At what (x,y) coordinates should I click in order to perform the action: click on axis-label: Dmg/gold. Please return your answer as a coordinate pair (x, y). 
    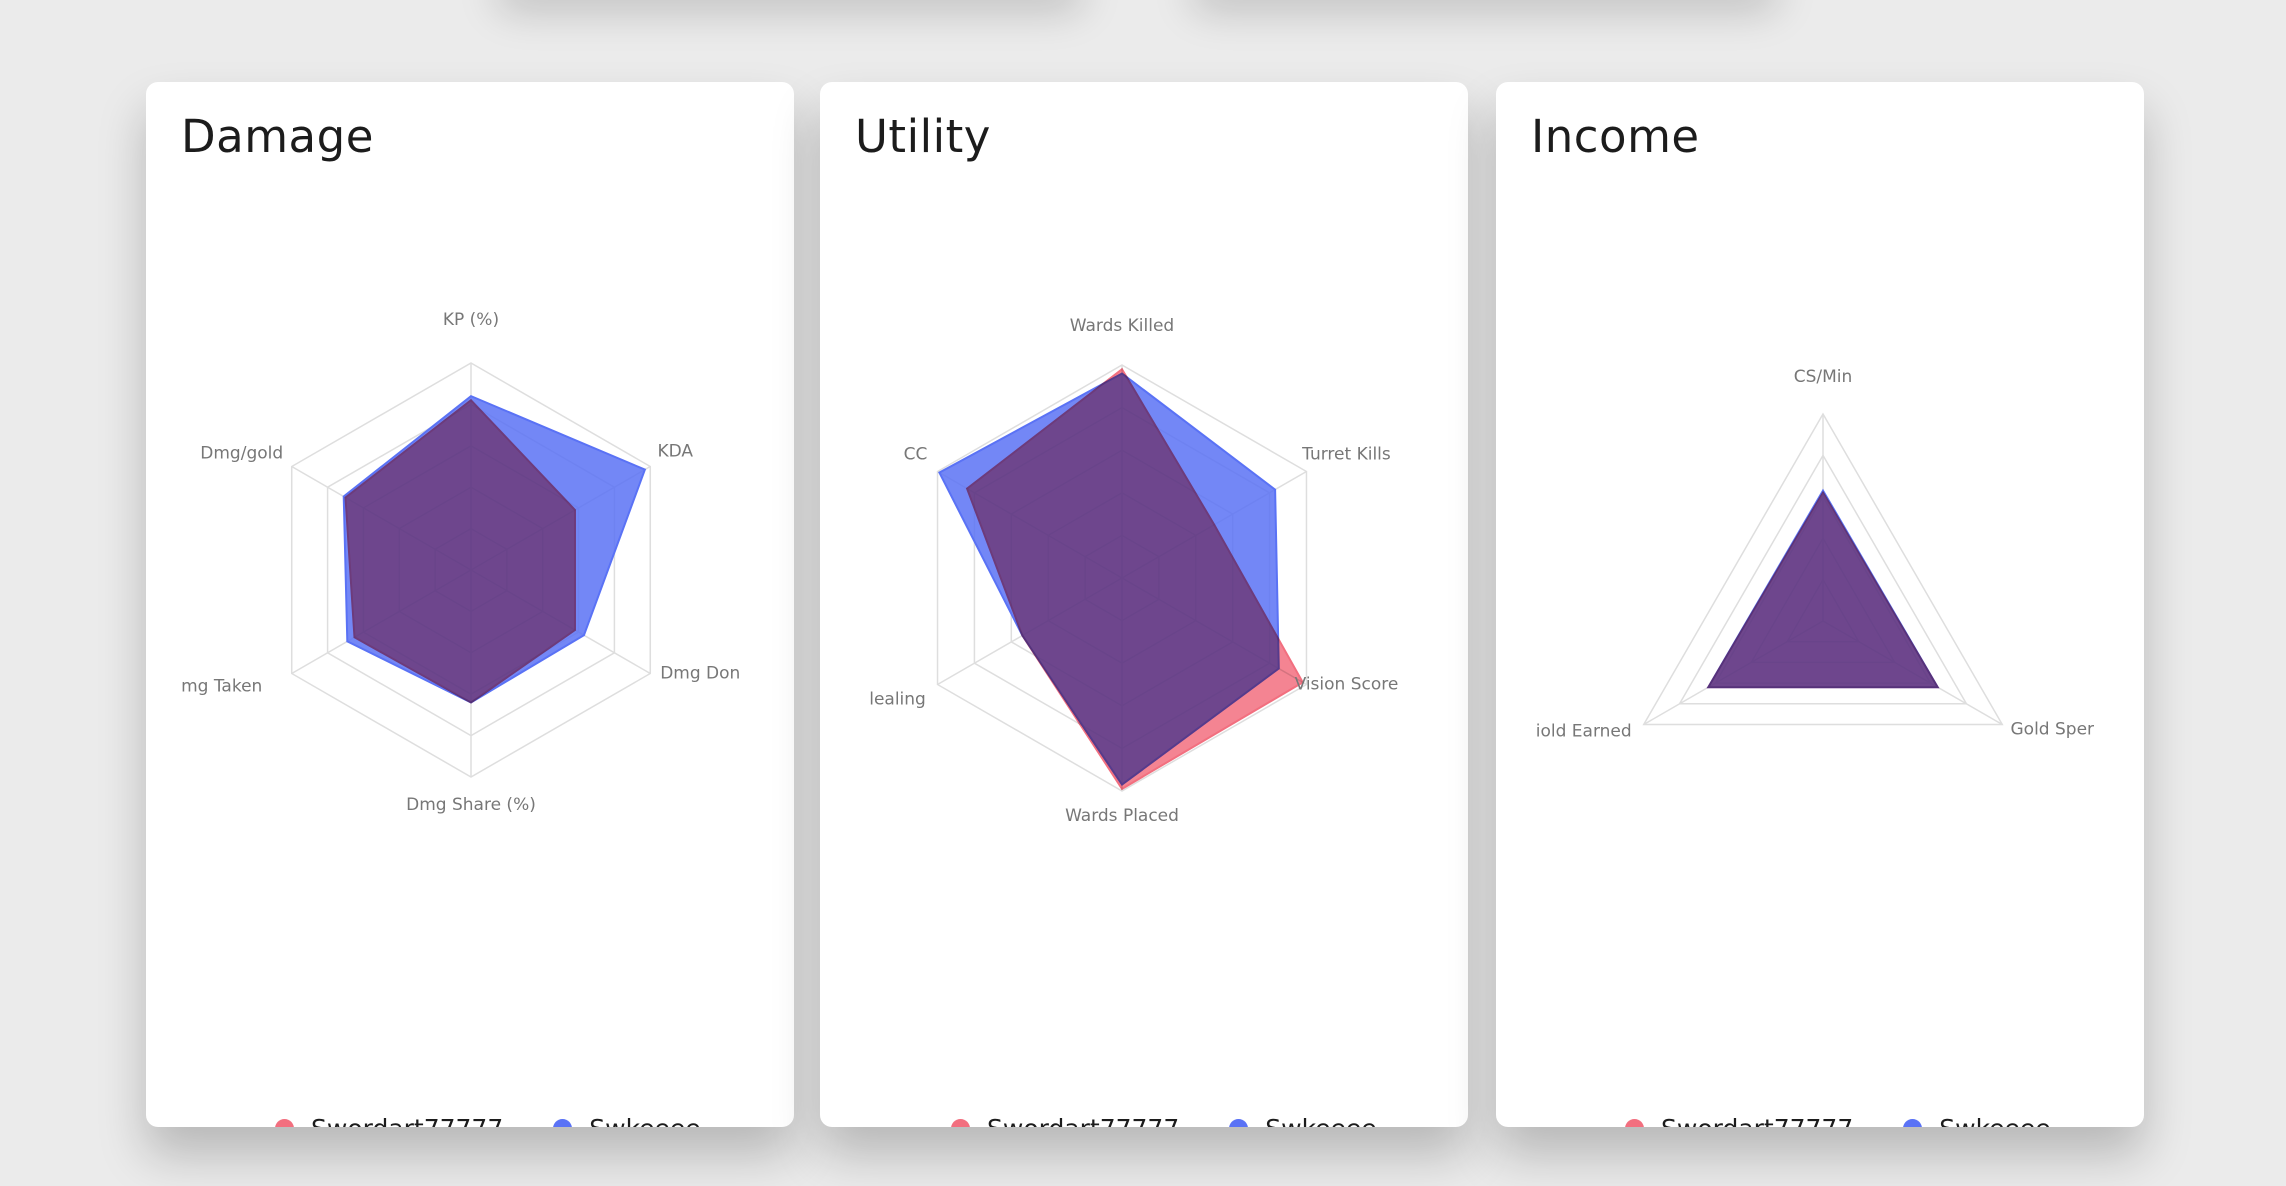
    Looking at the image, I should click on (241, 454).